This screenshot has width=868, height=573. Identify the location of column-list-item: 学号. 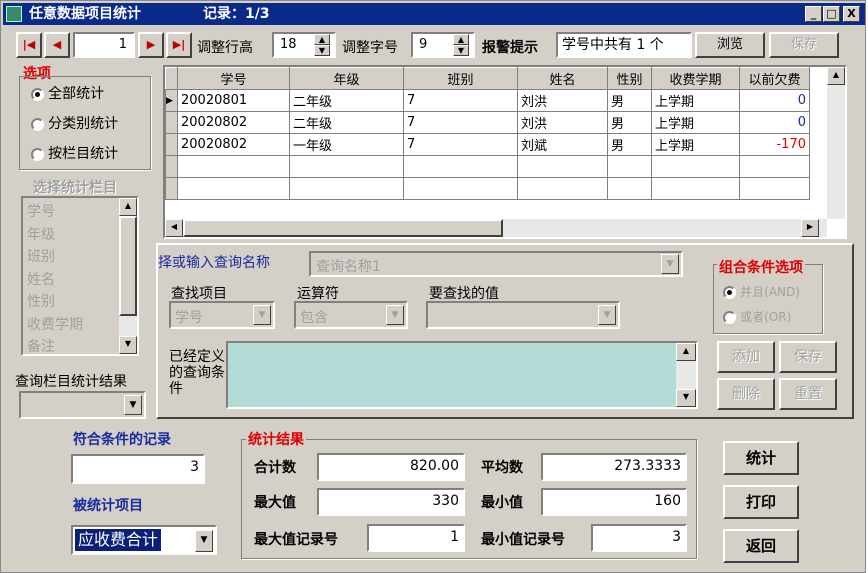
(55, 212).